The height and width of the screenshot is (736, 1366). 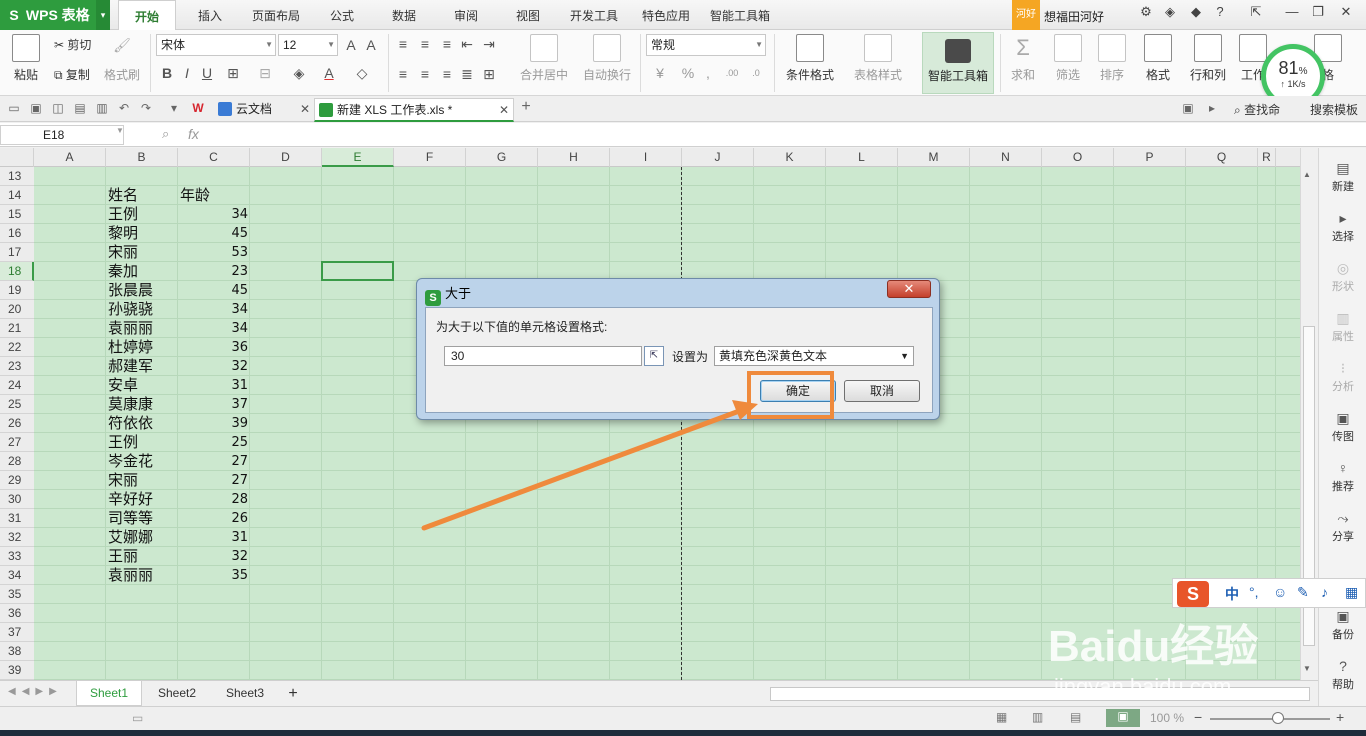 What do you see at coordinates (351, 45) in the screenshot?
I see `increase-font-icon: A` at bounding box center [351, 45].